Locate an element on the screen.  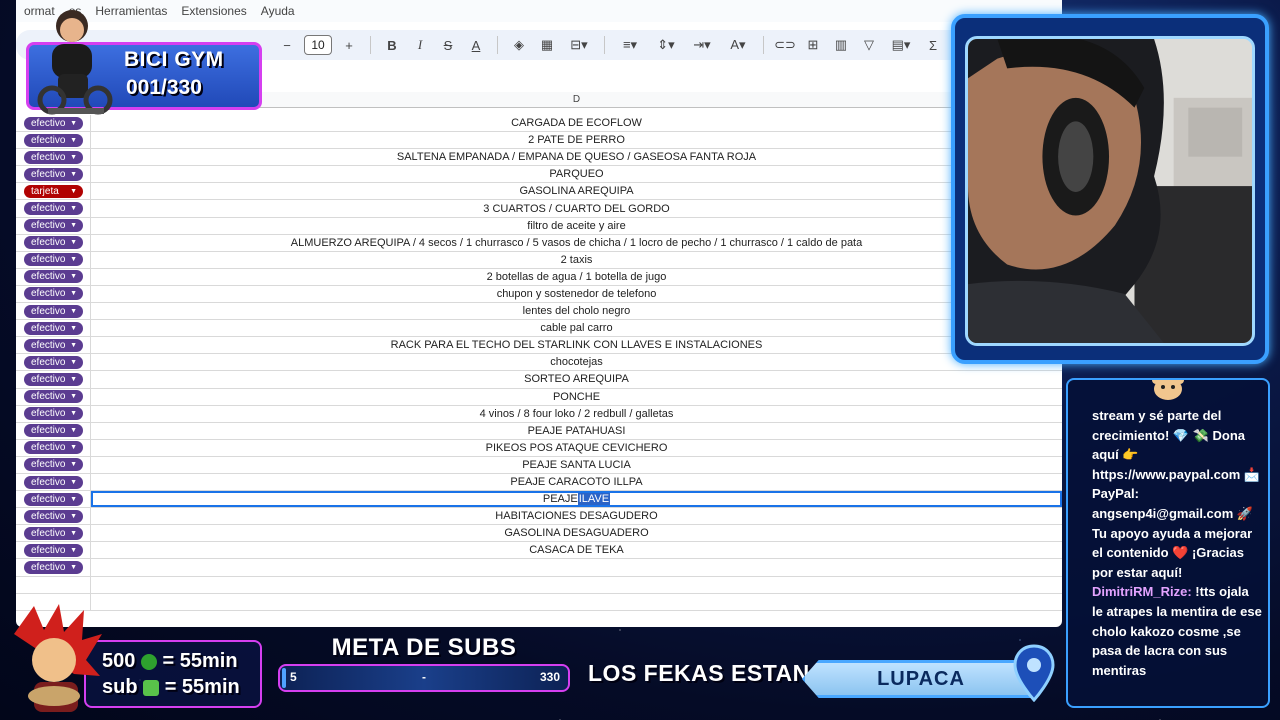
description-cell: filtro de aceite y aire is located at coordinates (576, 226).